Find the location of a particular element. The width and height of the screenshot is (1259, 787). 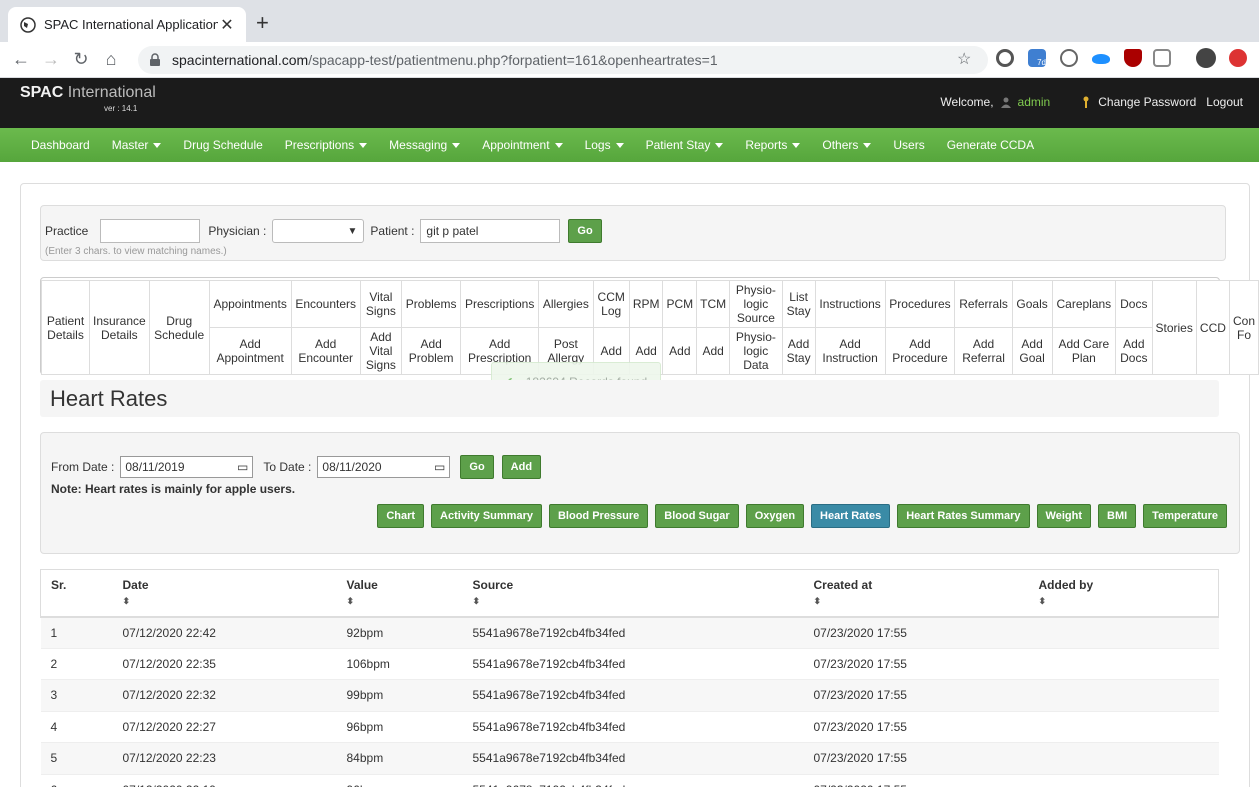

blood-sugar-button: Blood Sugar is located at coordinates (697, 516).